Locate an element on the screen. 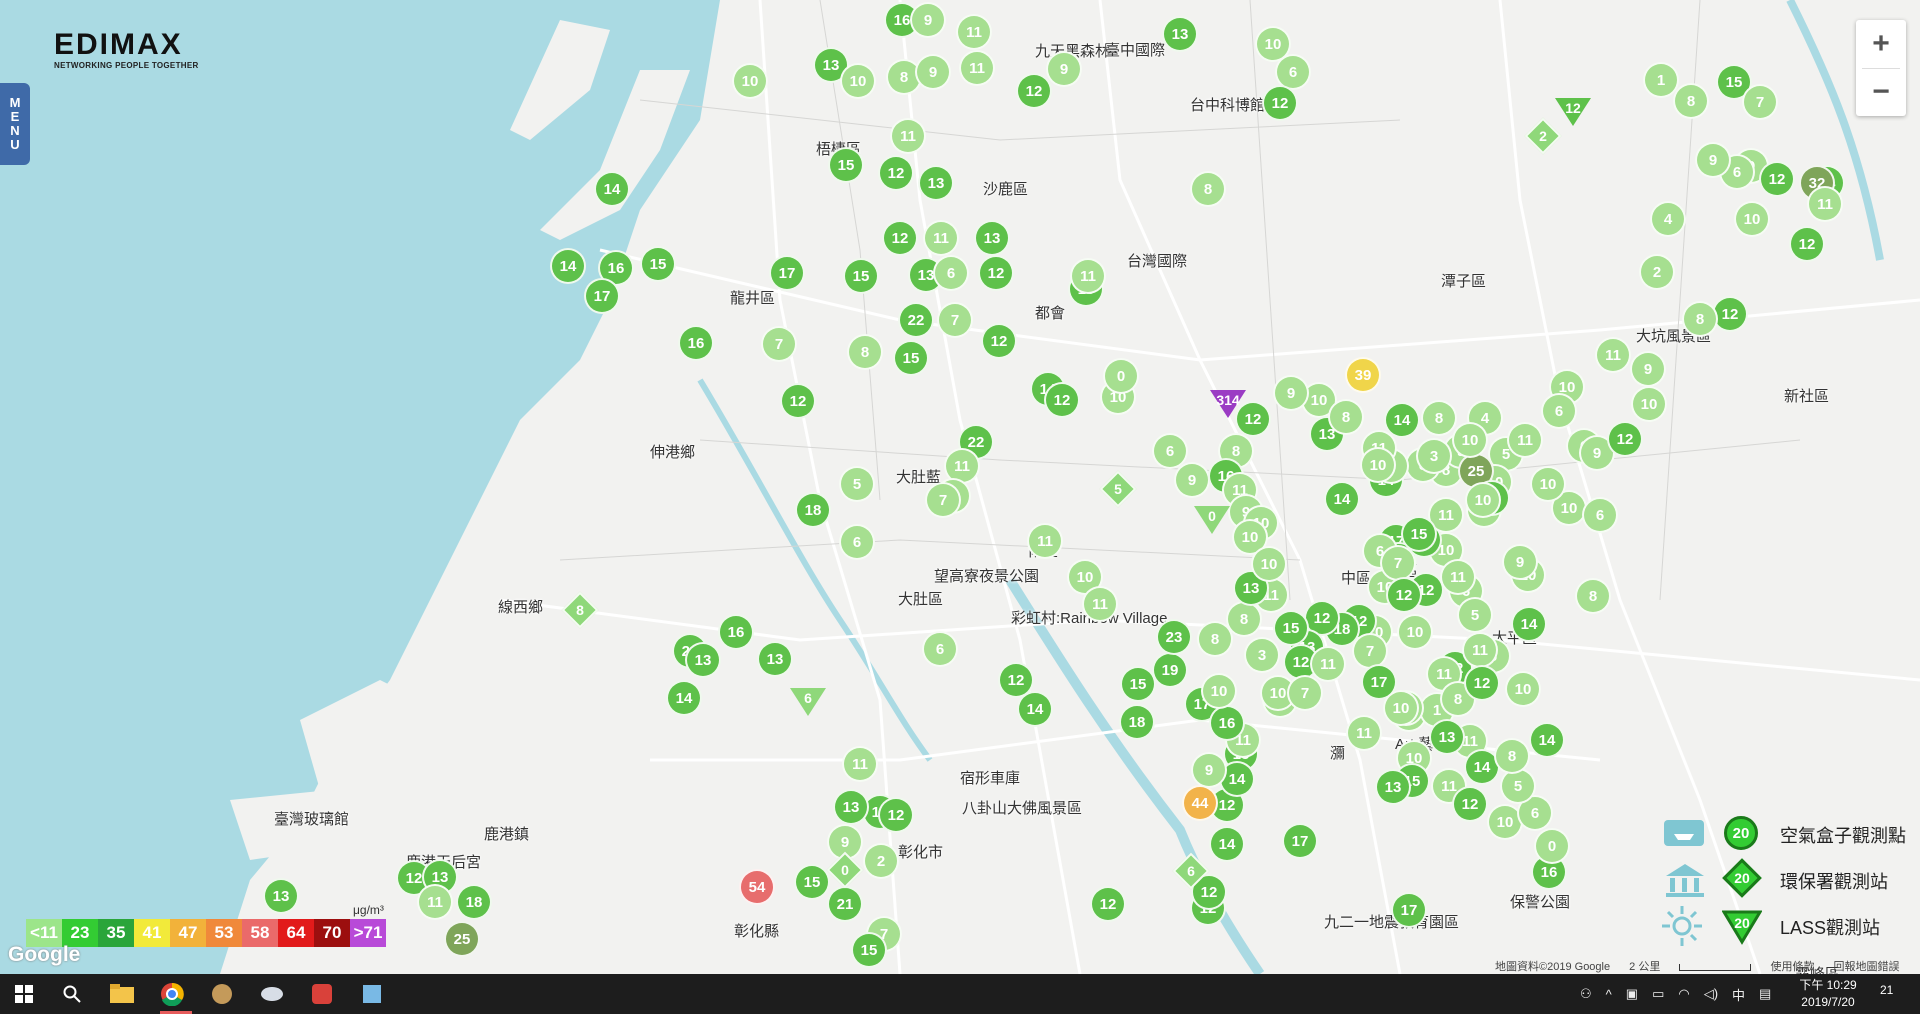 The width and height of the screenshot is (1920, 1014). airbox-marker: 4 is located at coordinates (1668, 219).